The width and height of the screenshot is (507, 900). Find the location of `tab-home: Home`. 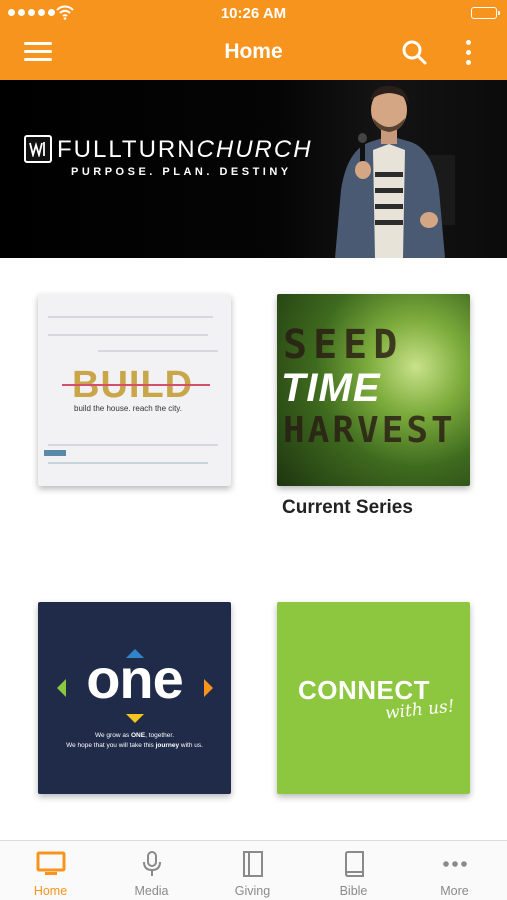

tab-home: Home is located at coordinates (50, 870).